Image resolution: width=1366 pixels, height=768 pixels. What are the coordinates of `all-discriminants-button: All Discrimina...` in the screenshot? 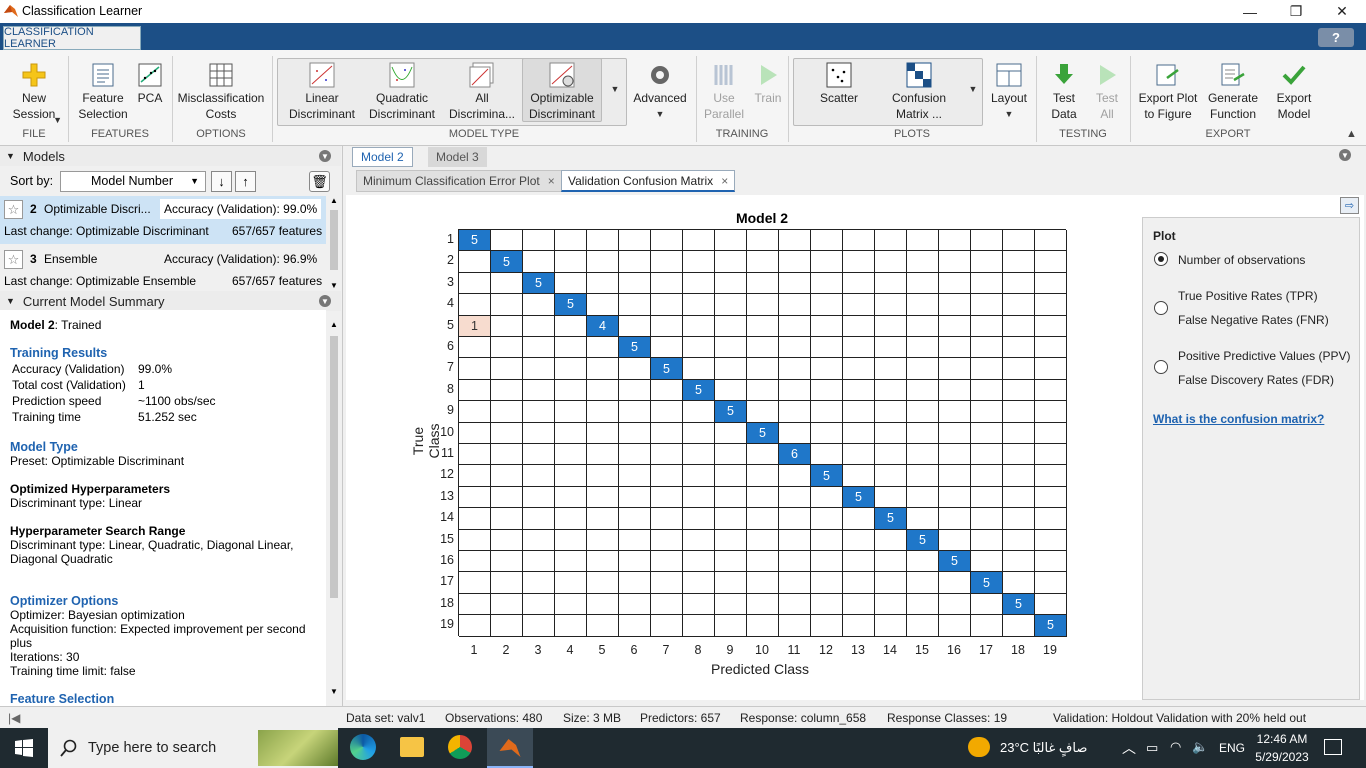 It's located at (482, 90).